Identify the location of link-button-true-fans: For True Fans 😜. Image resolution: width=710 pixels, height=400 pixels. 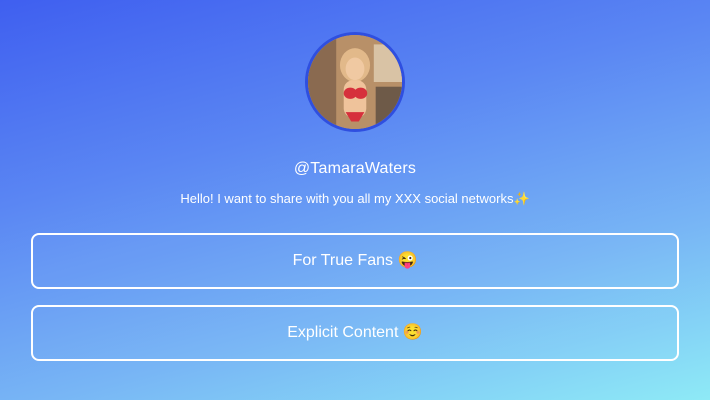
(355, 261).